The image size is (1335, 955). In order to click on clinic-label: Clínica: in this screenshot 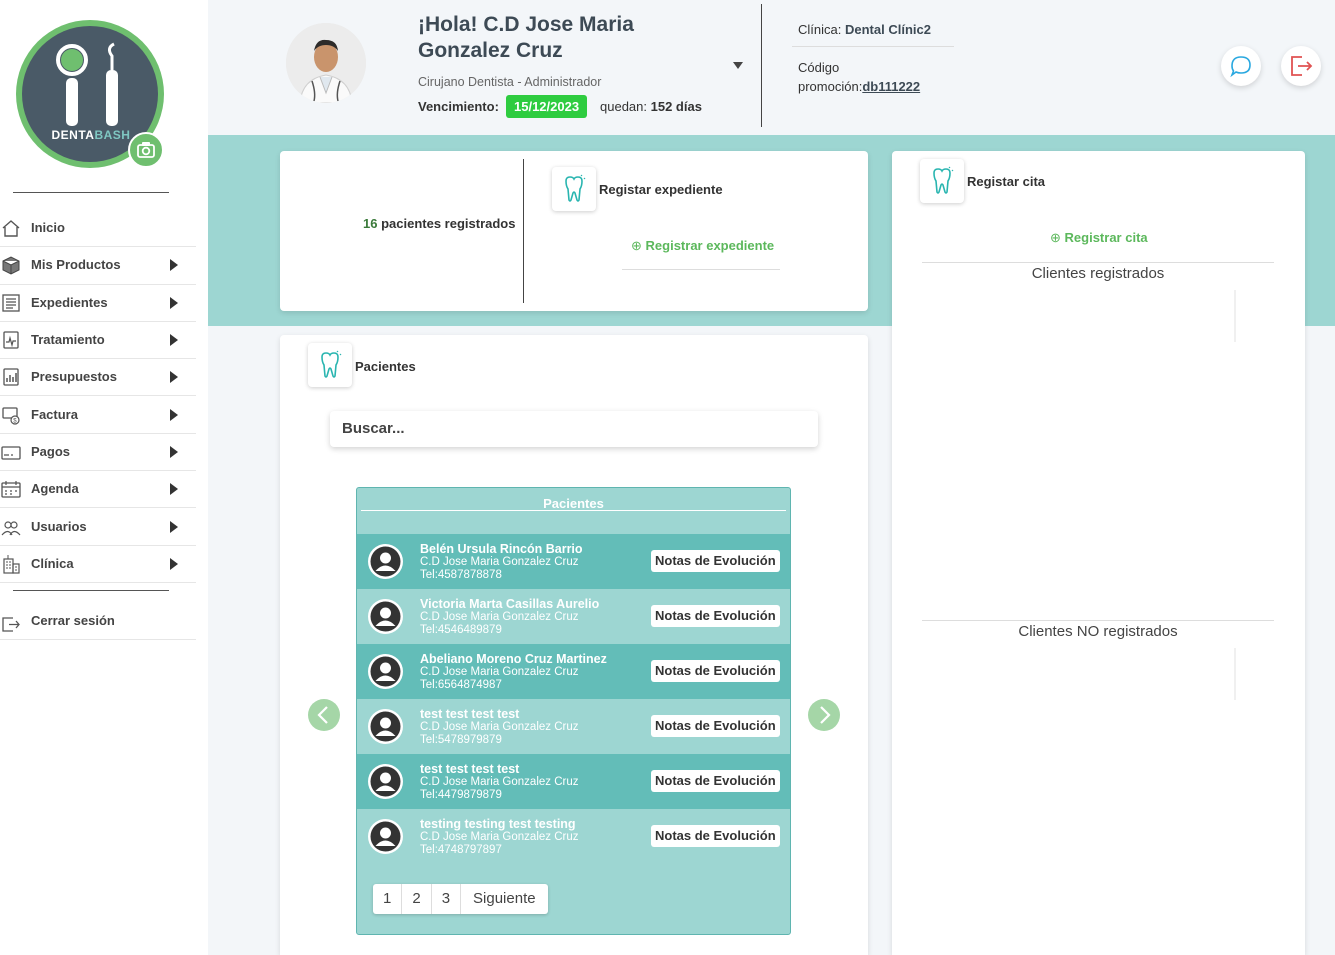, I will do `click(820, 29)`.